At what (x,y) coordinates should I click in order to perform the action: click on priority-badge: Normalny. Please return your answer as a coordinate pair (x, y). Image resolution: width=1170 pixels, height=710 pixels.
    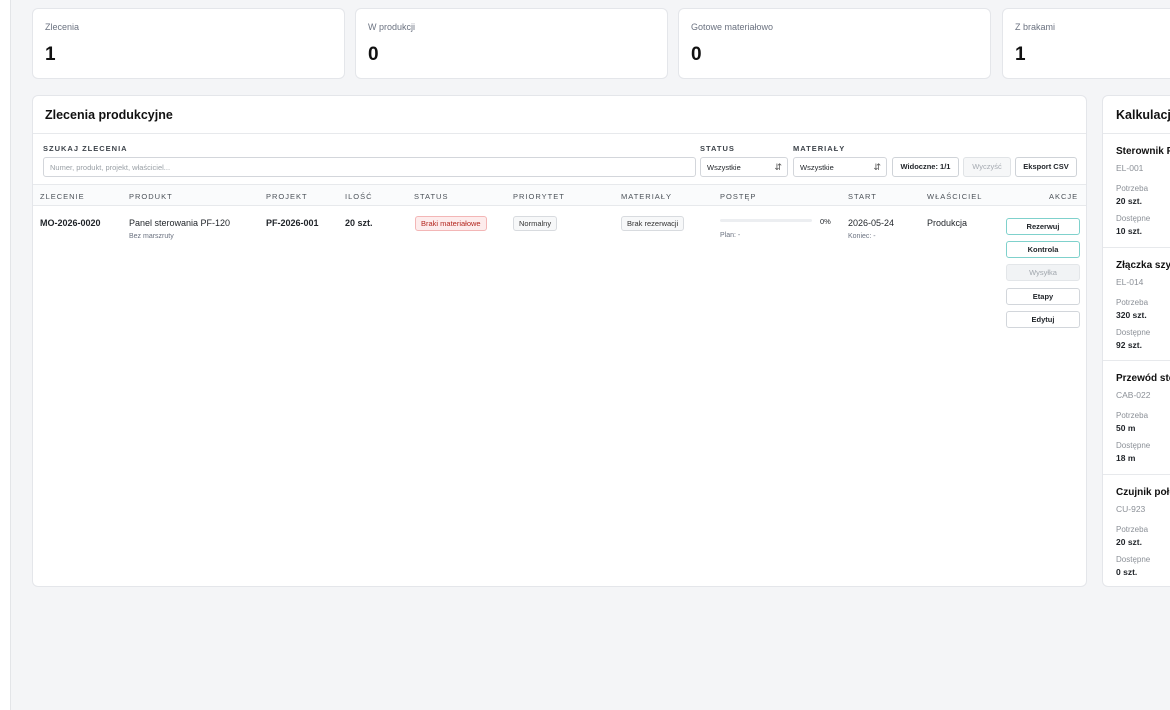
    Looking at the image, I should click on (535, 223).